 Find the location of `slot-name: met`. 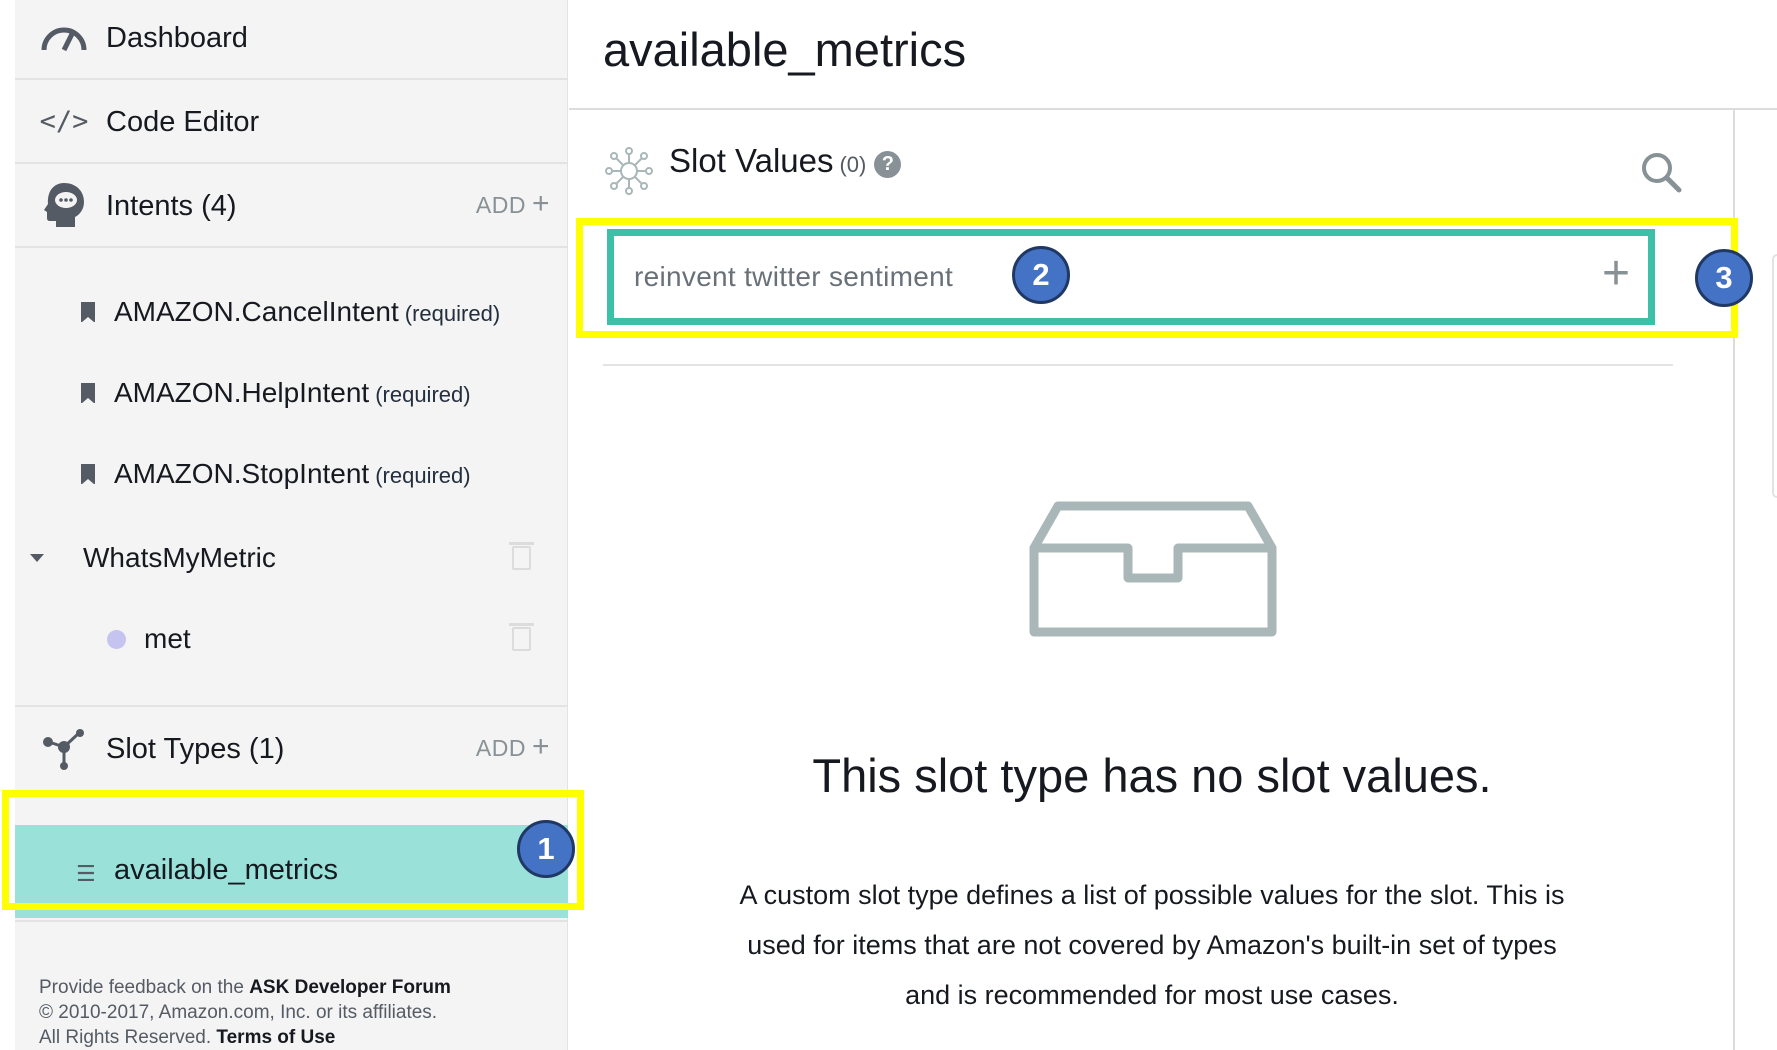

slot-name: met is located at coordinates (167, 638).